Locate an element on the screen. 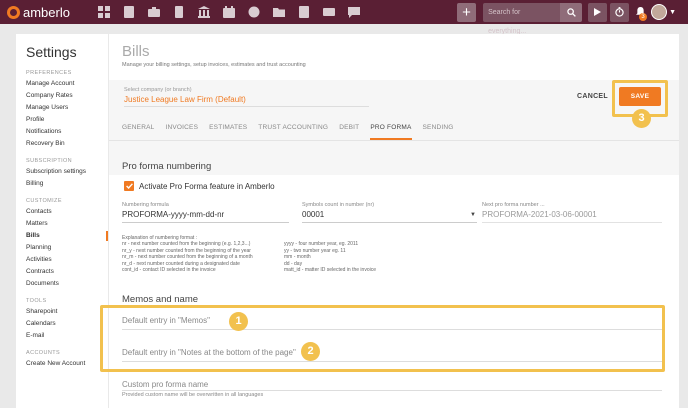 The image size is (688, 408). dashboard-icon is located at coordinates (103, 12).